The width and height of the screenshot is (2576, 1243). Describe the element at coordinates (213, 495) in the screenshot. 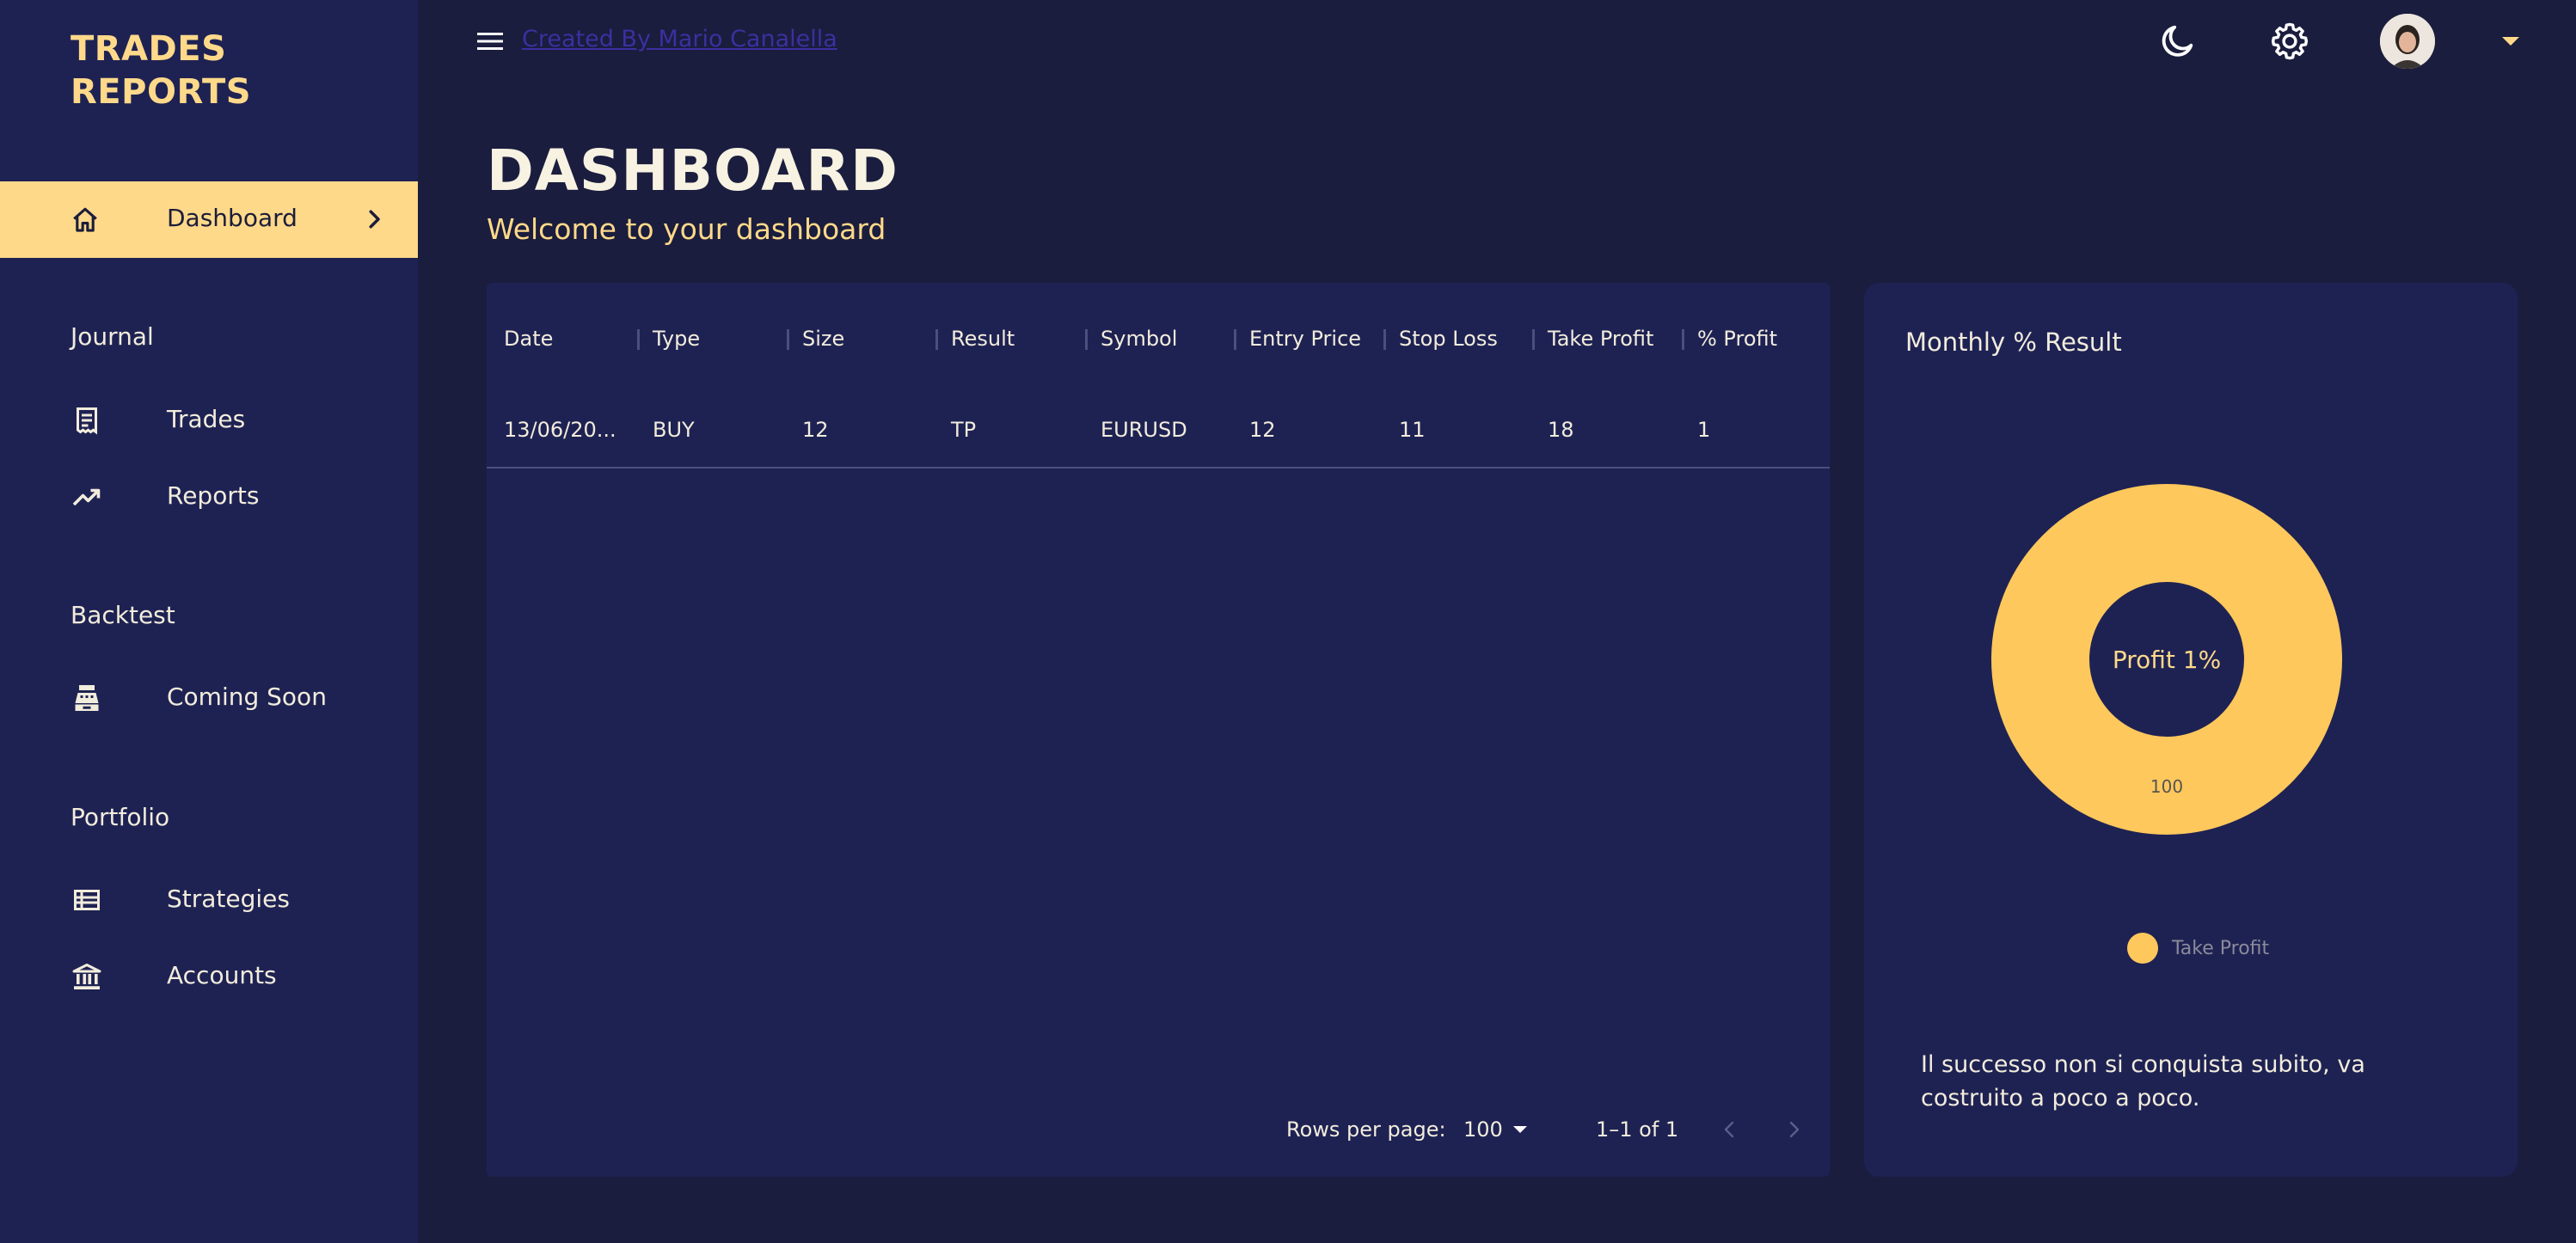

I see `sidebar-item-label: Reports` at that location.